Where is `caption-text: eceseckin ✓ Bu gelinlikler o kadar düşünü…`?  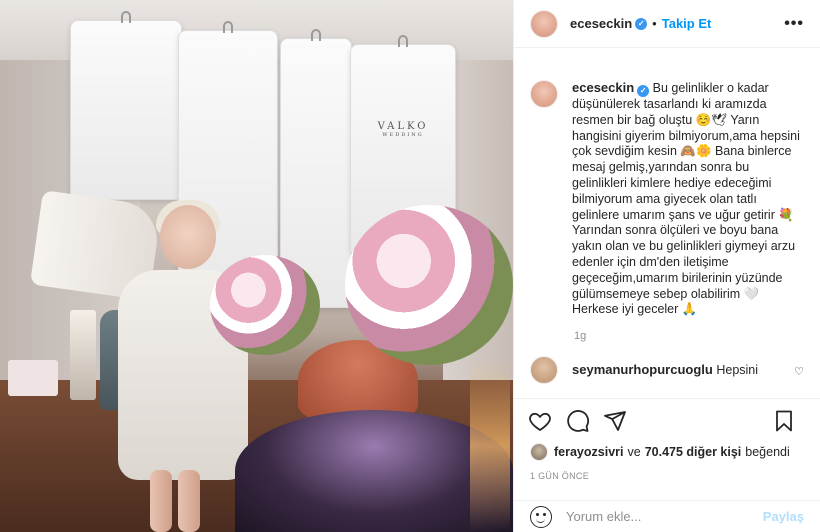 caption-text: eceseckin ✓ Bu gelinlikler o kadar düşünü… is located at coordinates (688, 190).